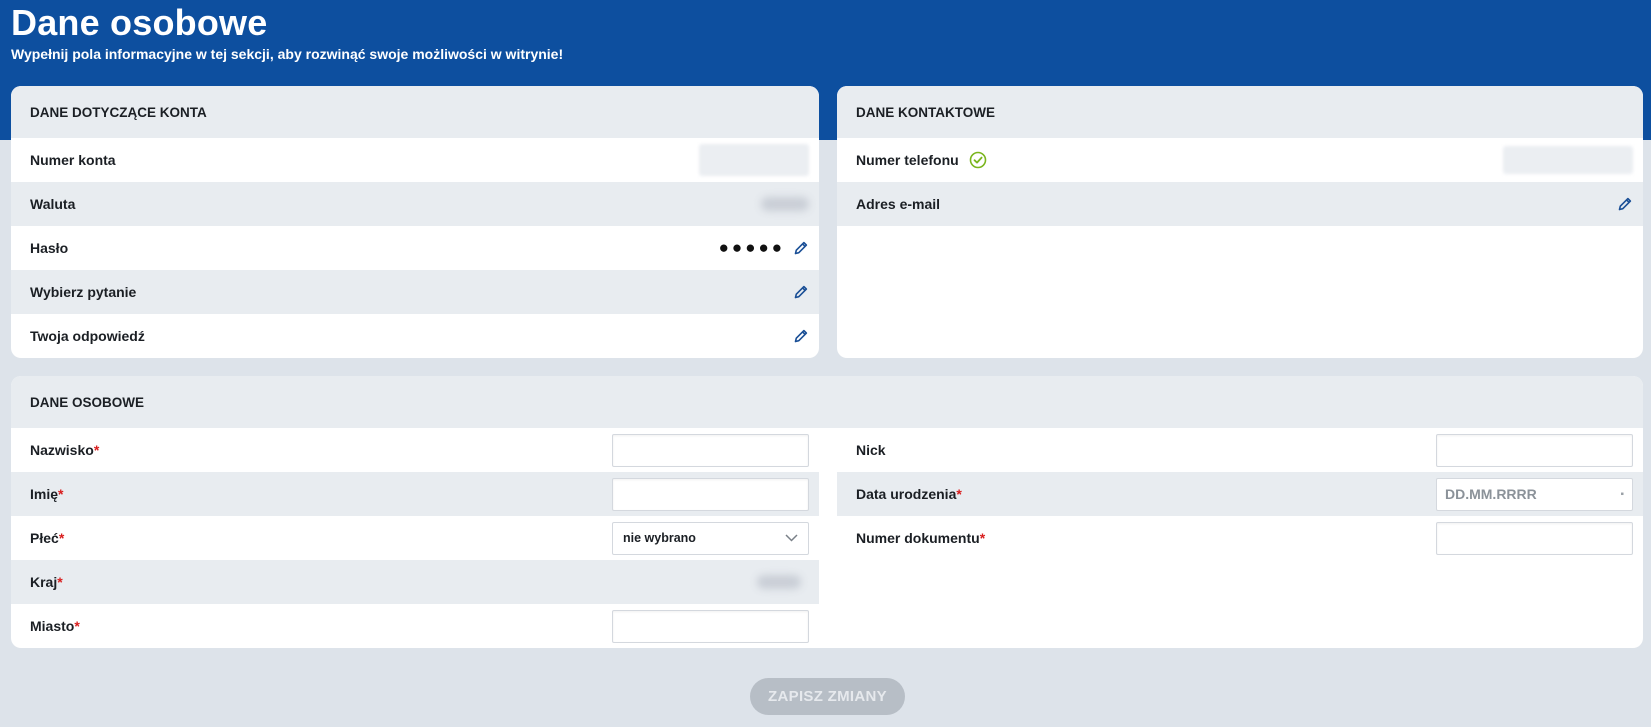 Image resolution: width=1651 pixels, height=727 pixels. I want to click on phone-row: Numer telefonu, so click(1240, 160).